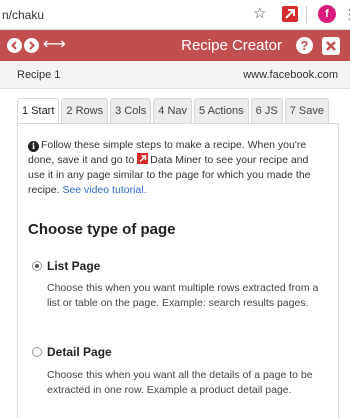 The height and width of the screenshot is (418, 350). Describe the element at coordinates (221, 111) in the screenshot. I see `tab-actions: 5 Actions` at that location.